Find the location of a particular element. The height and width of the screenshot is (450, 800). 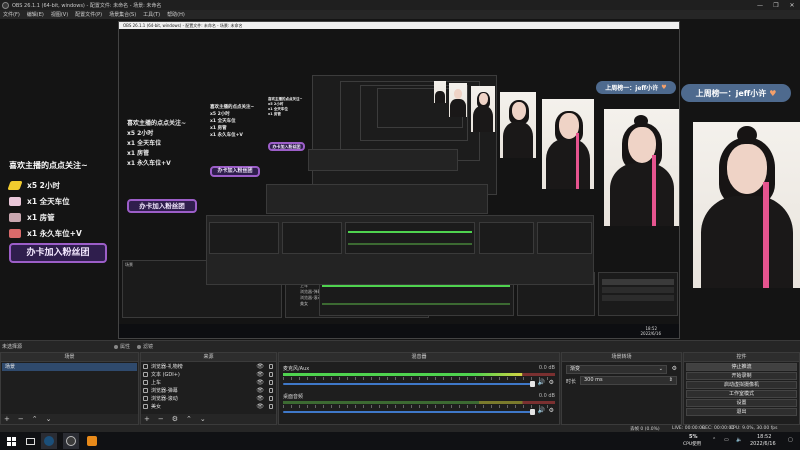

start-recording-button: 开始录制 is located at coordinates (741, 376).